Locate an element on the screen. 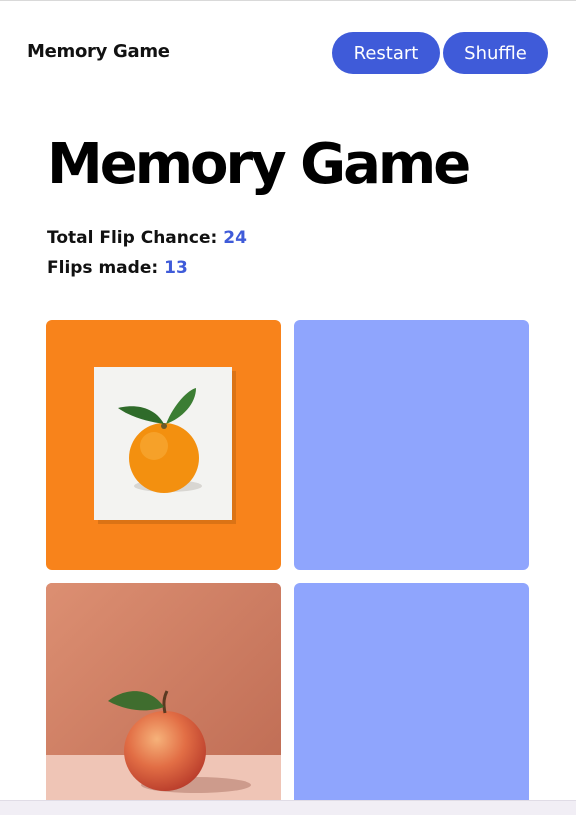 This screenshot has height=815, width=576. restart-button: Restart is located at coordinates (386, 53).